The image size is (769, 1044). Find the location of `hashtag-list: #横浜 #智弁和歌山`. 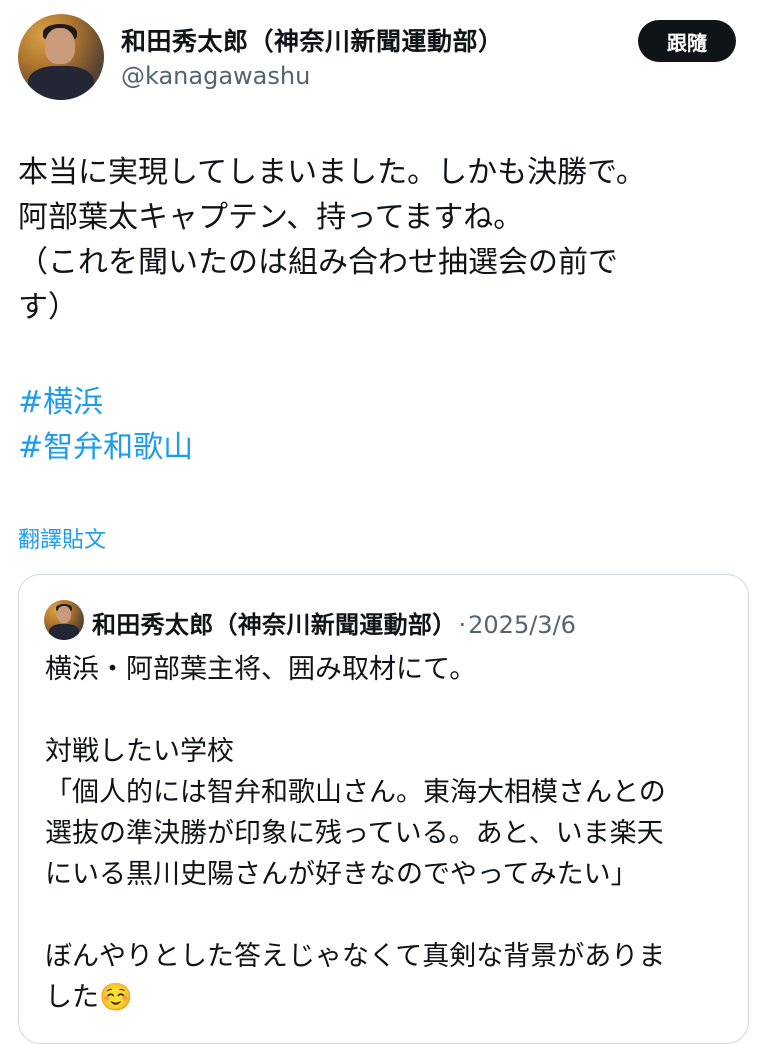

hashtag-list: #横浜 #智弁和歌山 is located at coordinates (105, 425).